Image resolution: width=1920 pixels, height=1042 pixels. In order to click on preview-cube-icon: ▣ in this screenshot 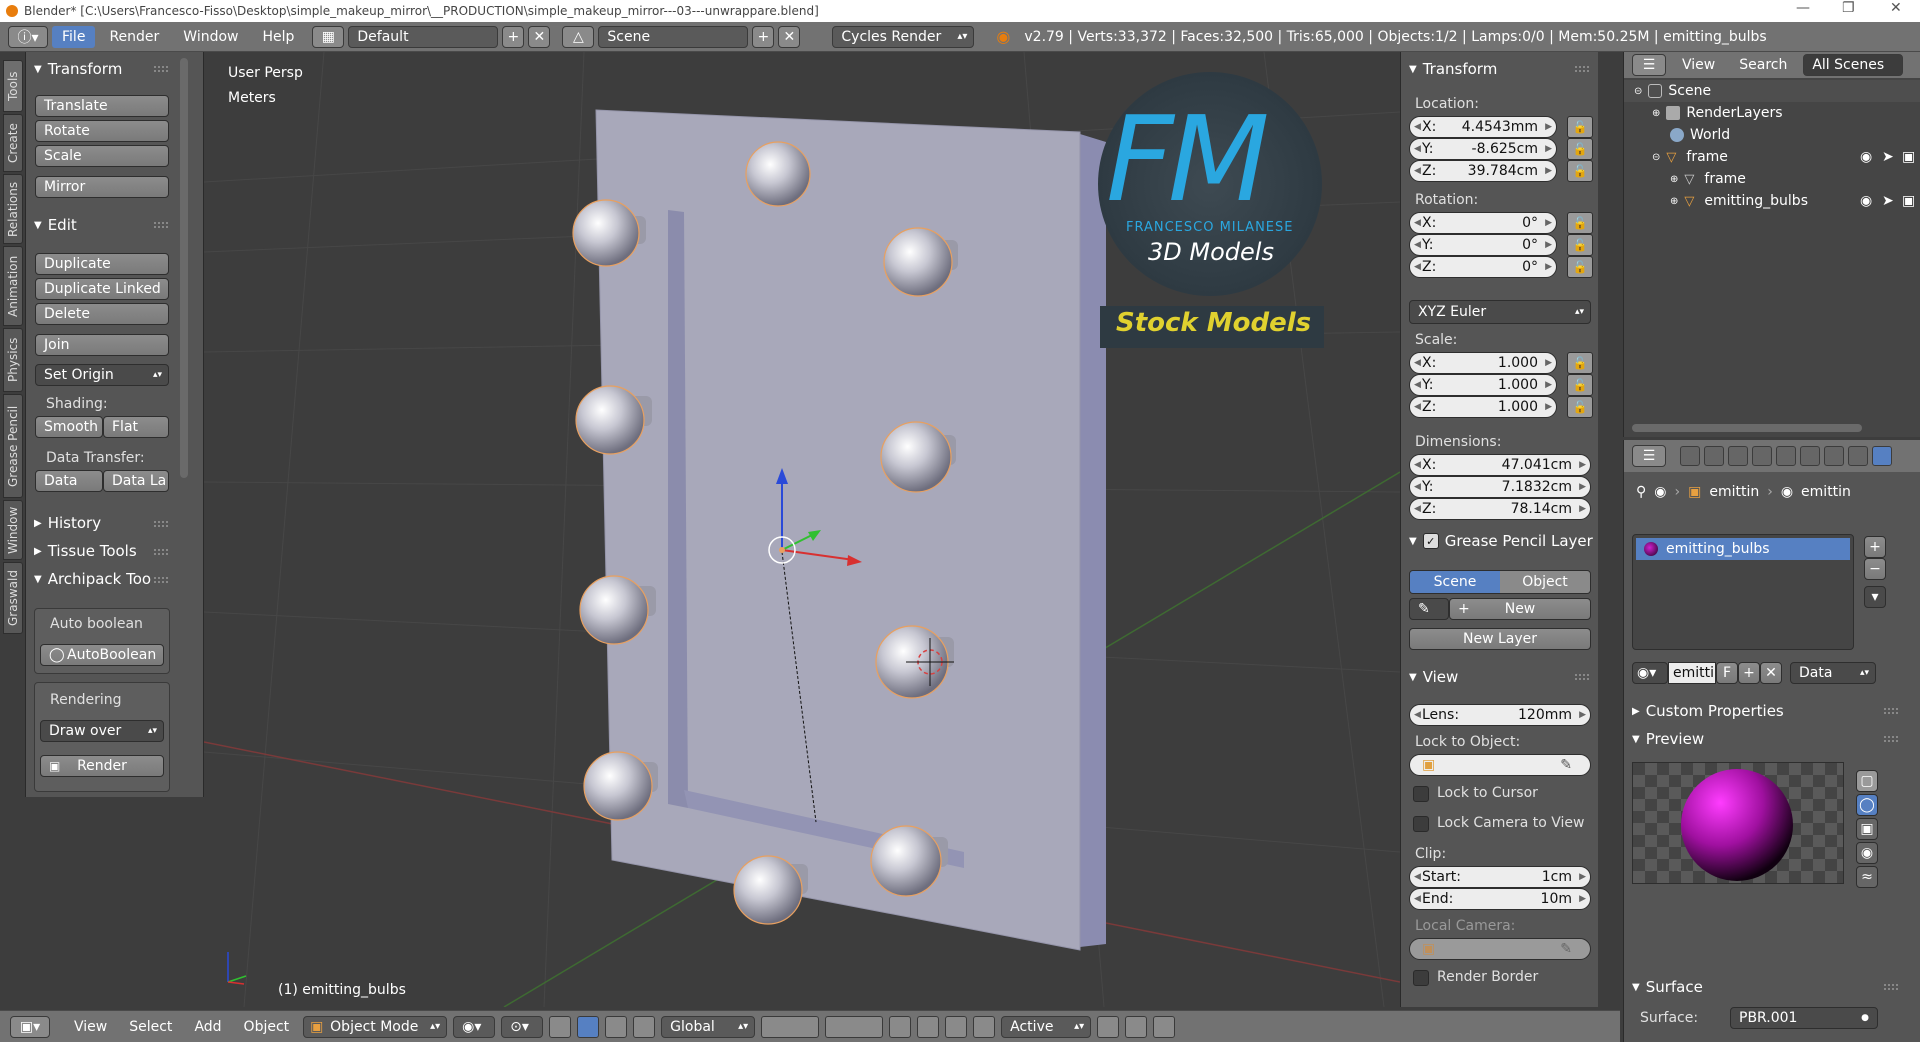, I will do `click(1867, 829)`.